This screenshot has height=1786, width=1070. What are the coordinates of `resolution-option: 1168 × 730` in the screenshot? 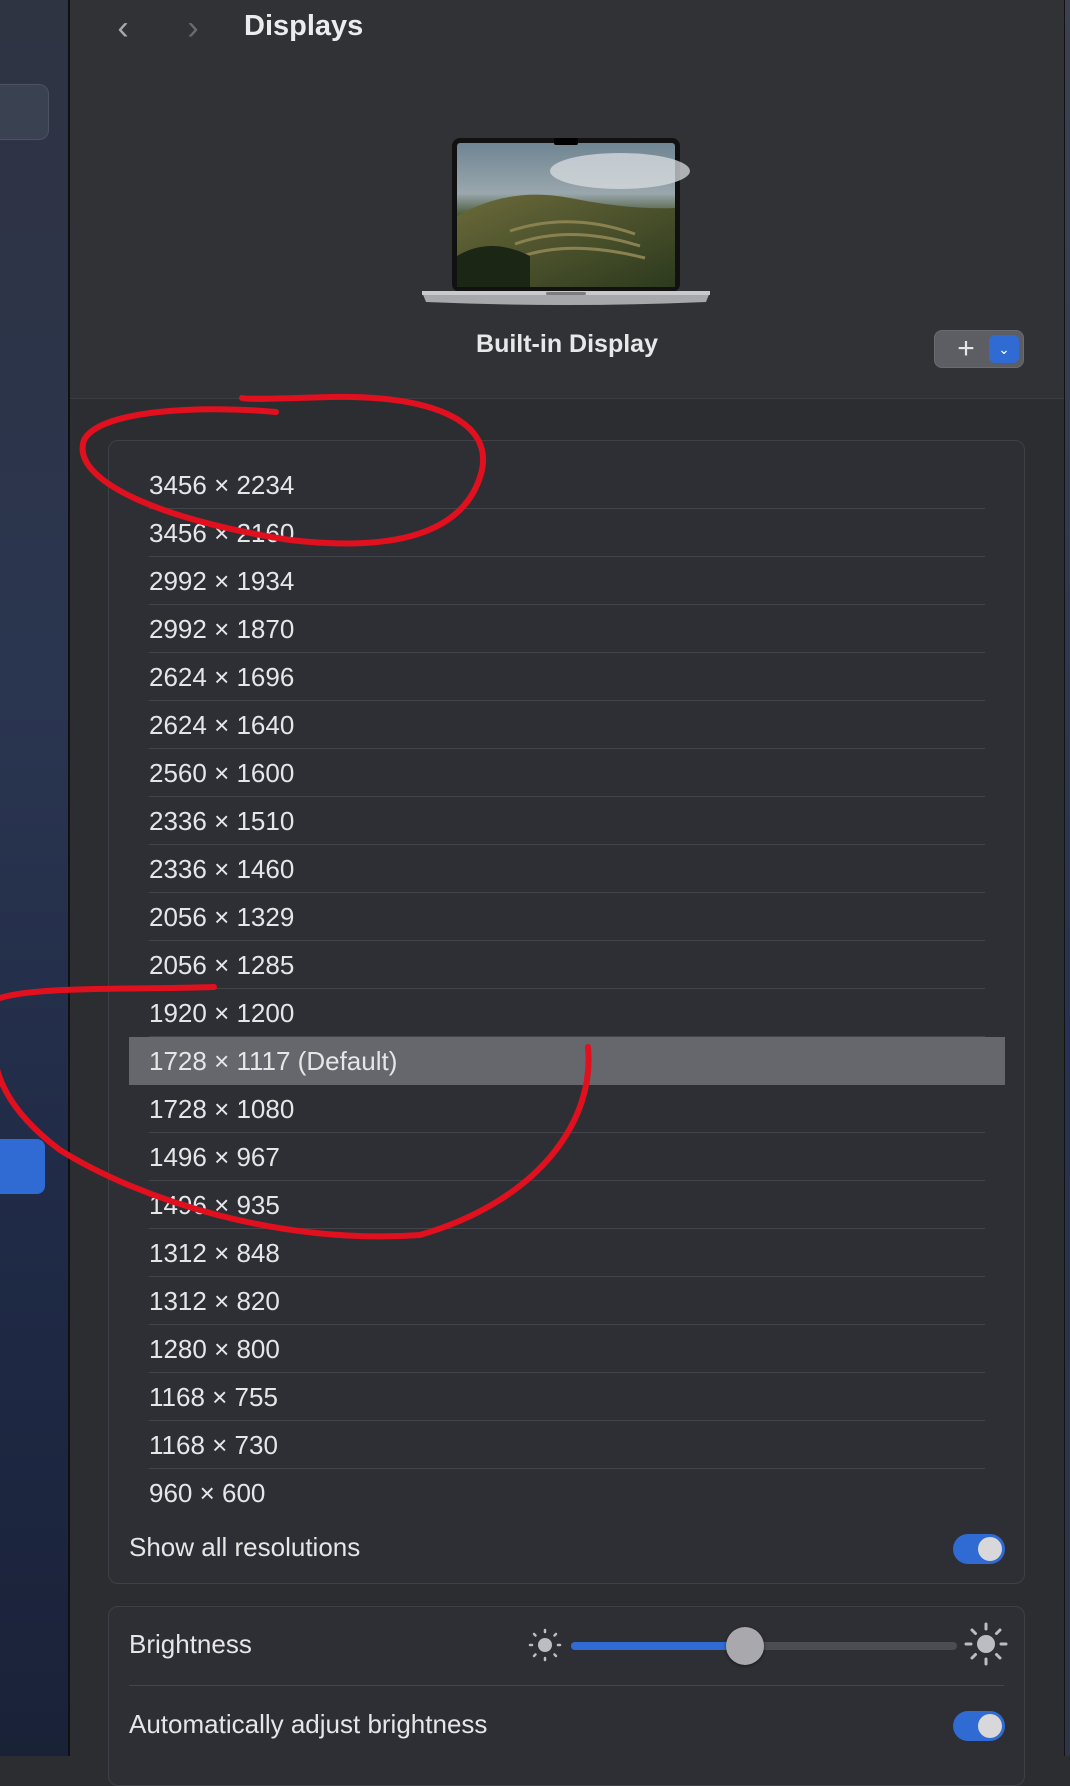 It's located at (567, 1445).